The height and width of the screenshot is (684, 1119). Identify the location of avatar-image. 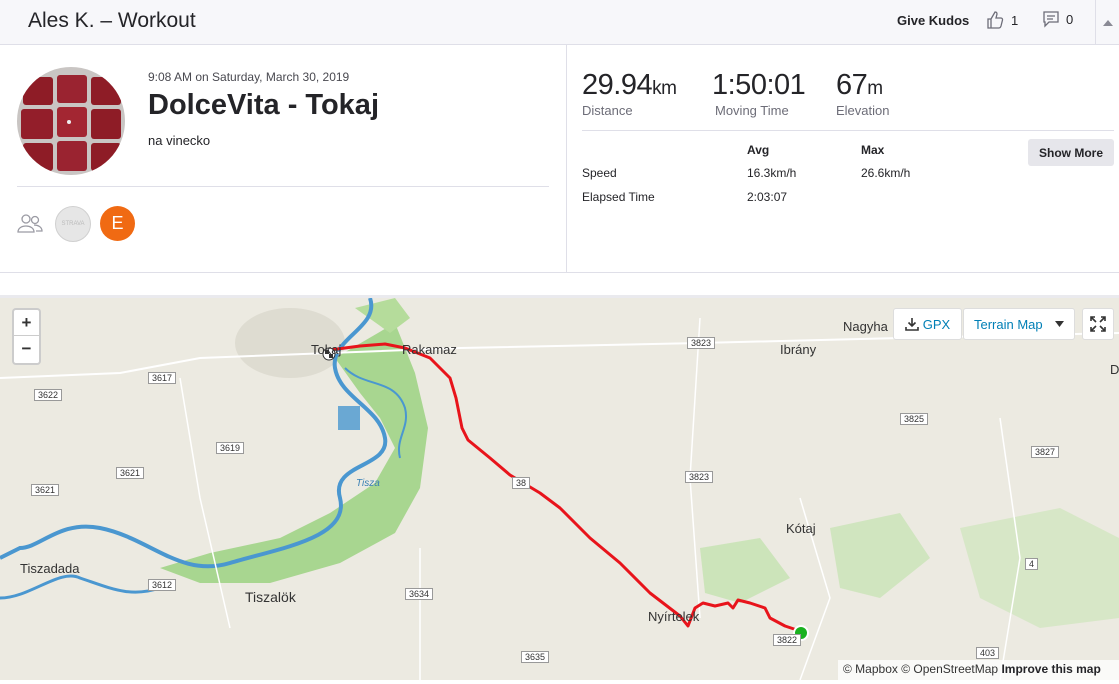
(71, 121).